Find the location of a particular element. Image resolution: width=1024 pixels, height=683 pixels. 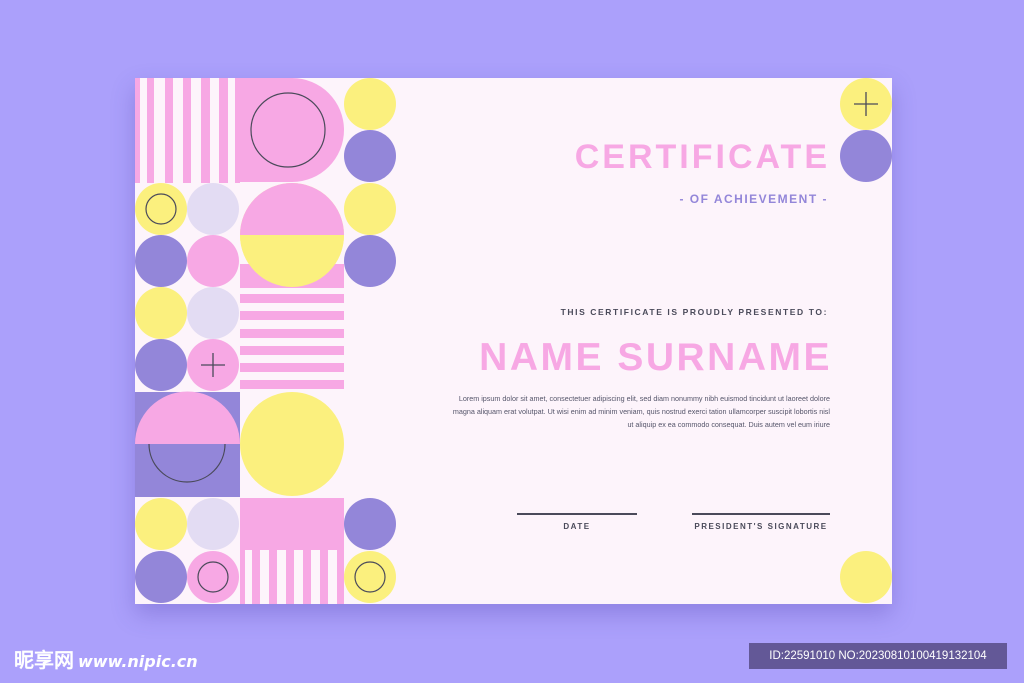

watermark-logo-text: 昵享网 is located at coordinates (44, 660).